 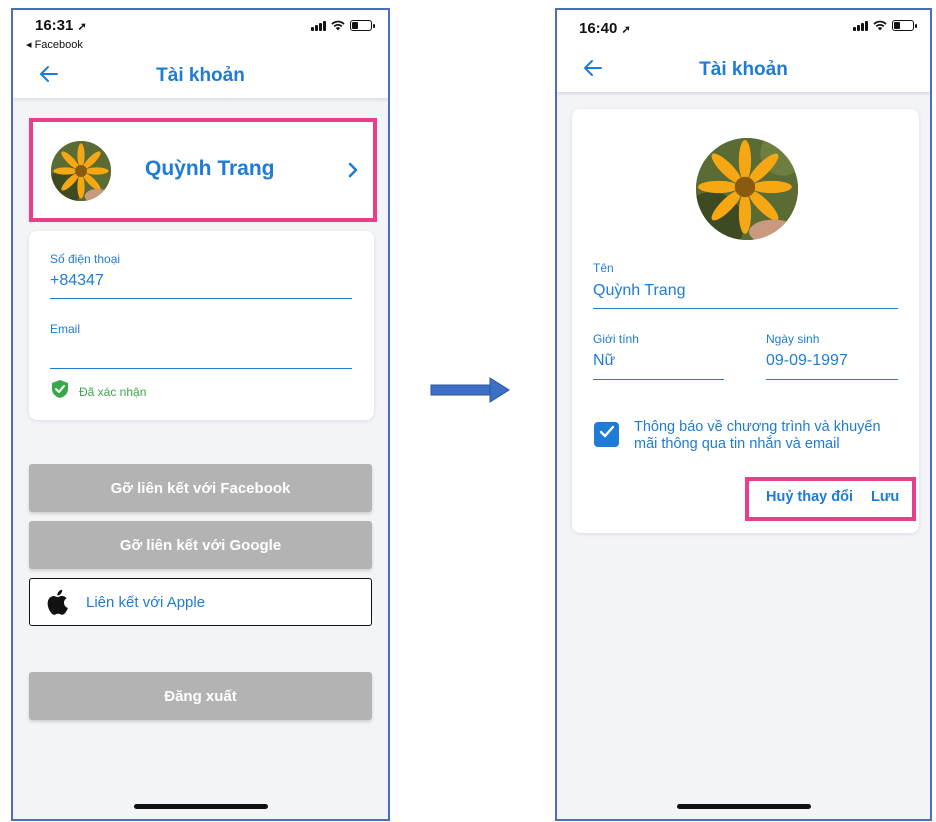 I want to click on checkbox-check-icon, so click(x=607, y=434).